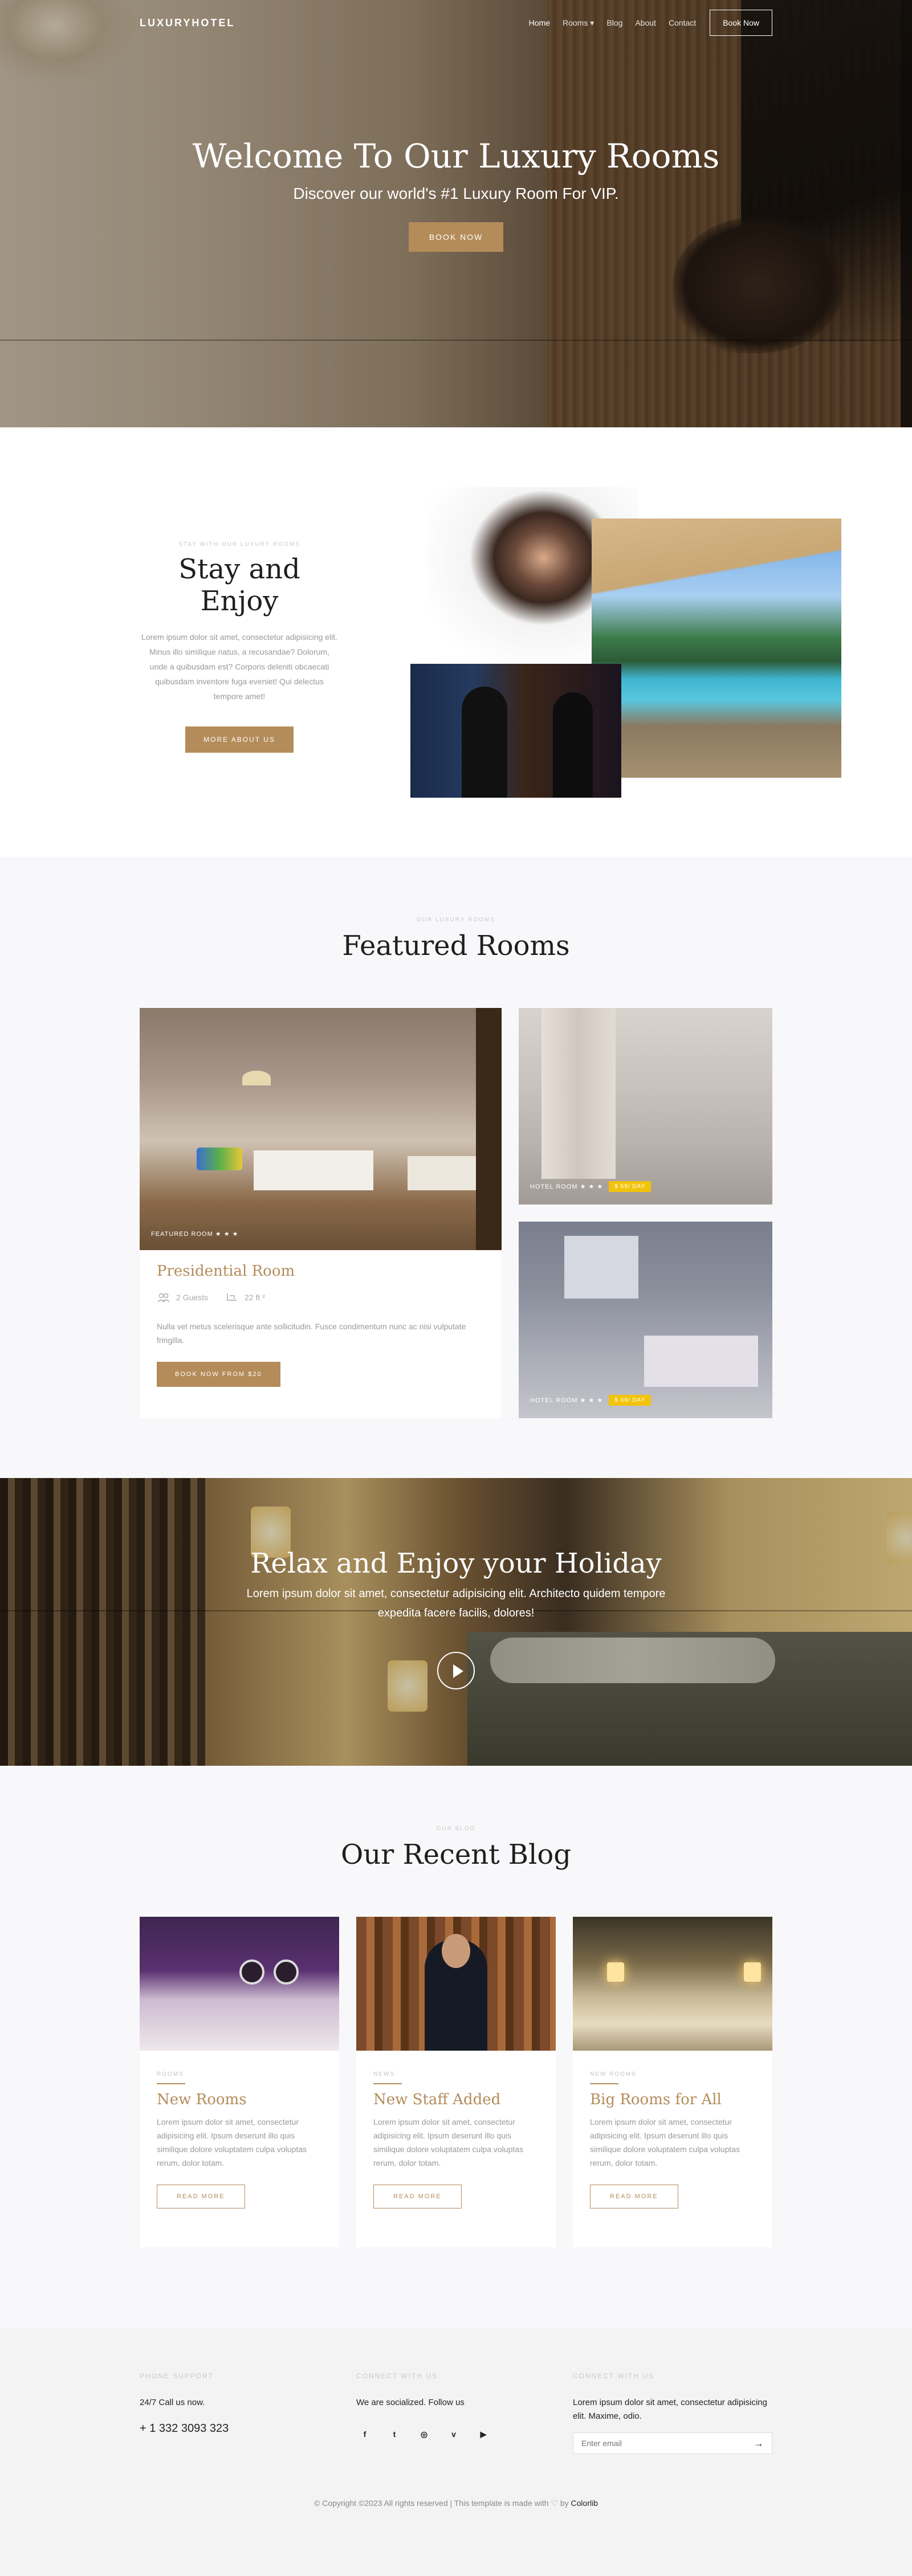  Describe the element at coordinates (483, 2435) in the screenshot. I see `youtube-icon: ▶` at that location.